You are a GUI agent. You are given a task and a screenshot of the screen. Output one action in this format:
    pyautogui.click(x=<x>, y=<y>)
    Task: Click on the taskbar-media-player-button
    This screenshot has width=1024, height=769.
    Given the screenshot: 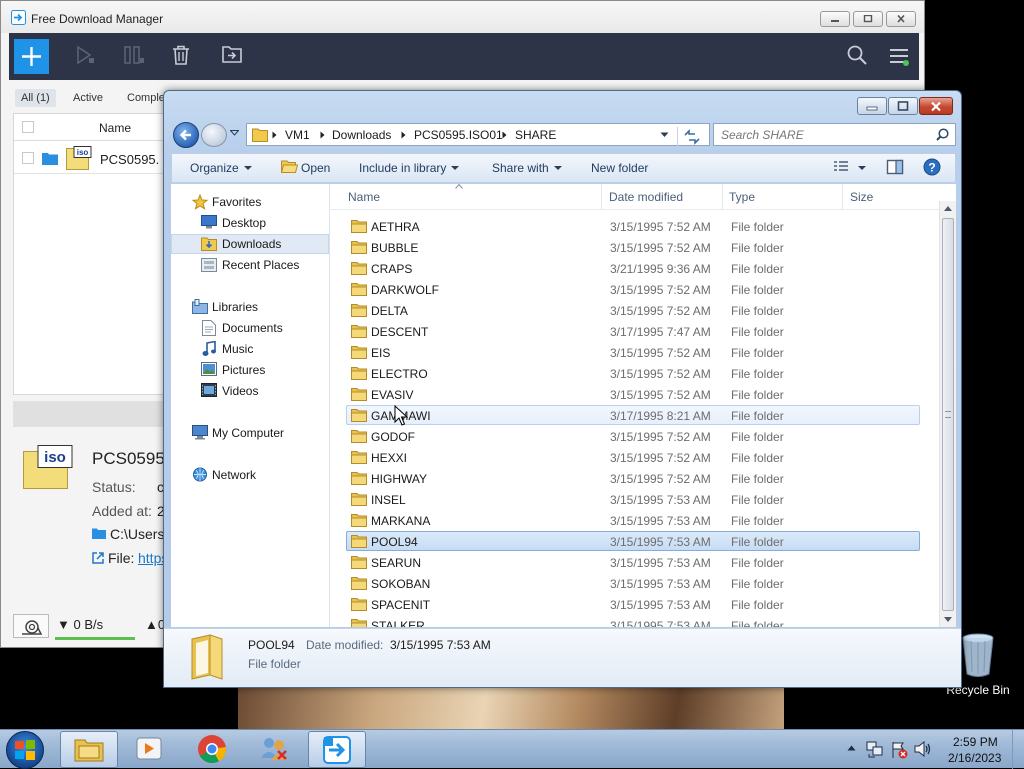 What is the action you would take?
    pyautogui.click(x=149, y=749)
    